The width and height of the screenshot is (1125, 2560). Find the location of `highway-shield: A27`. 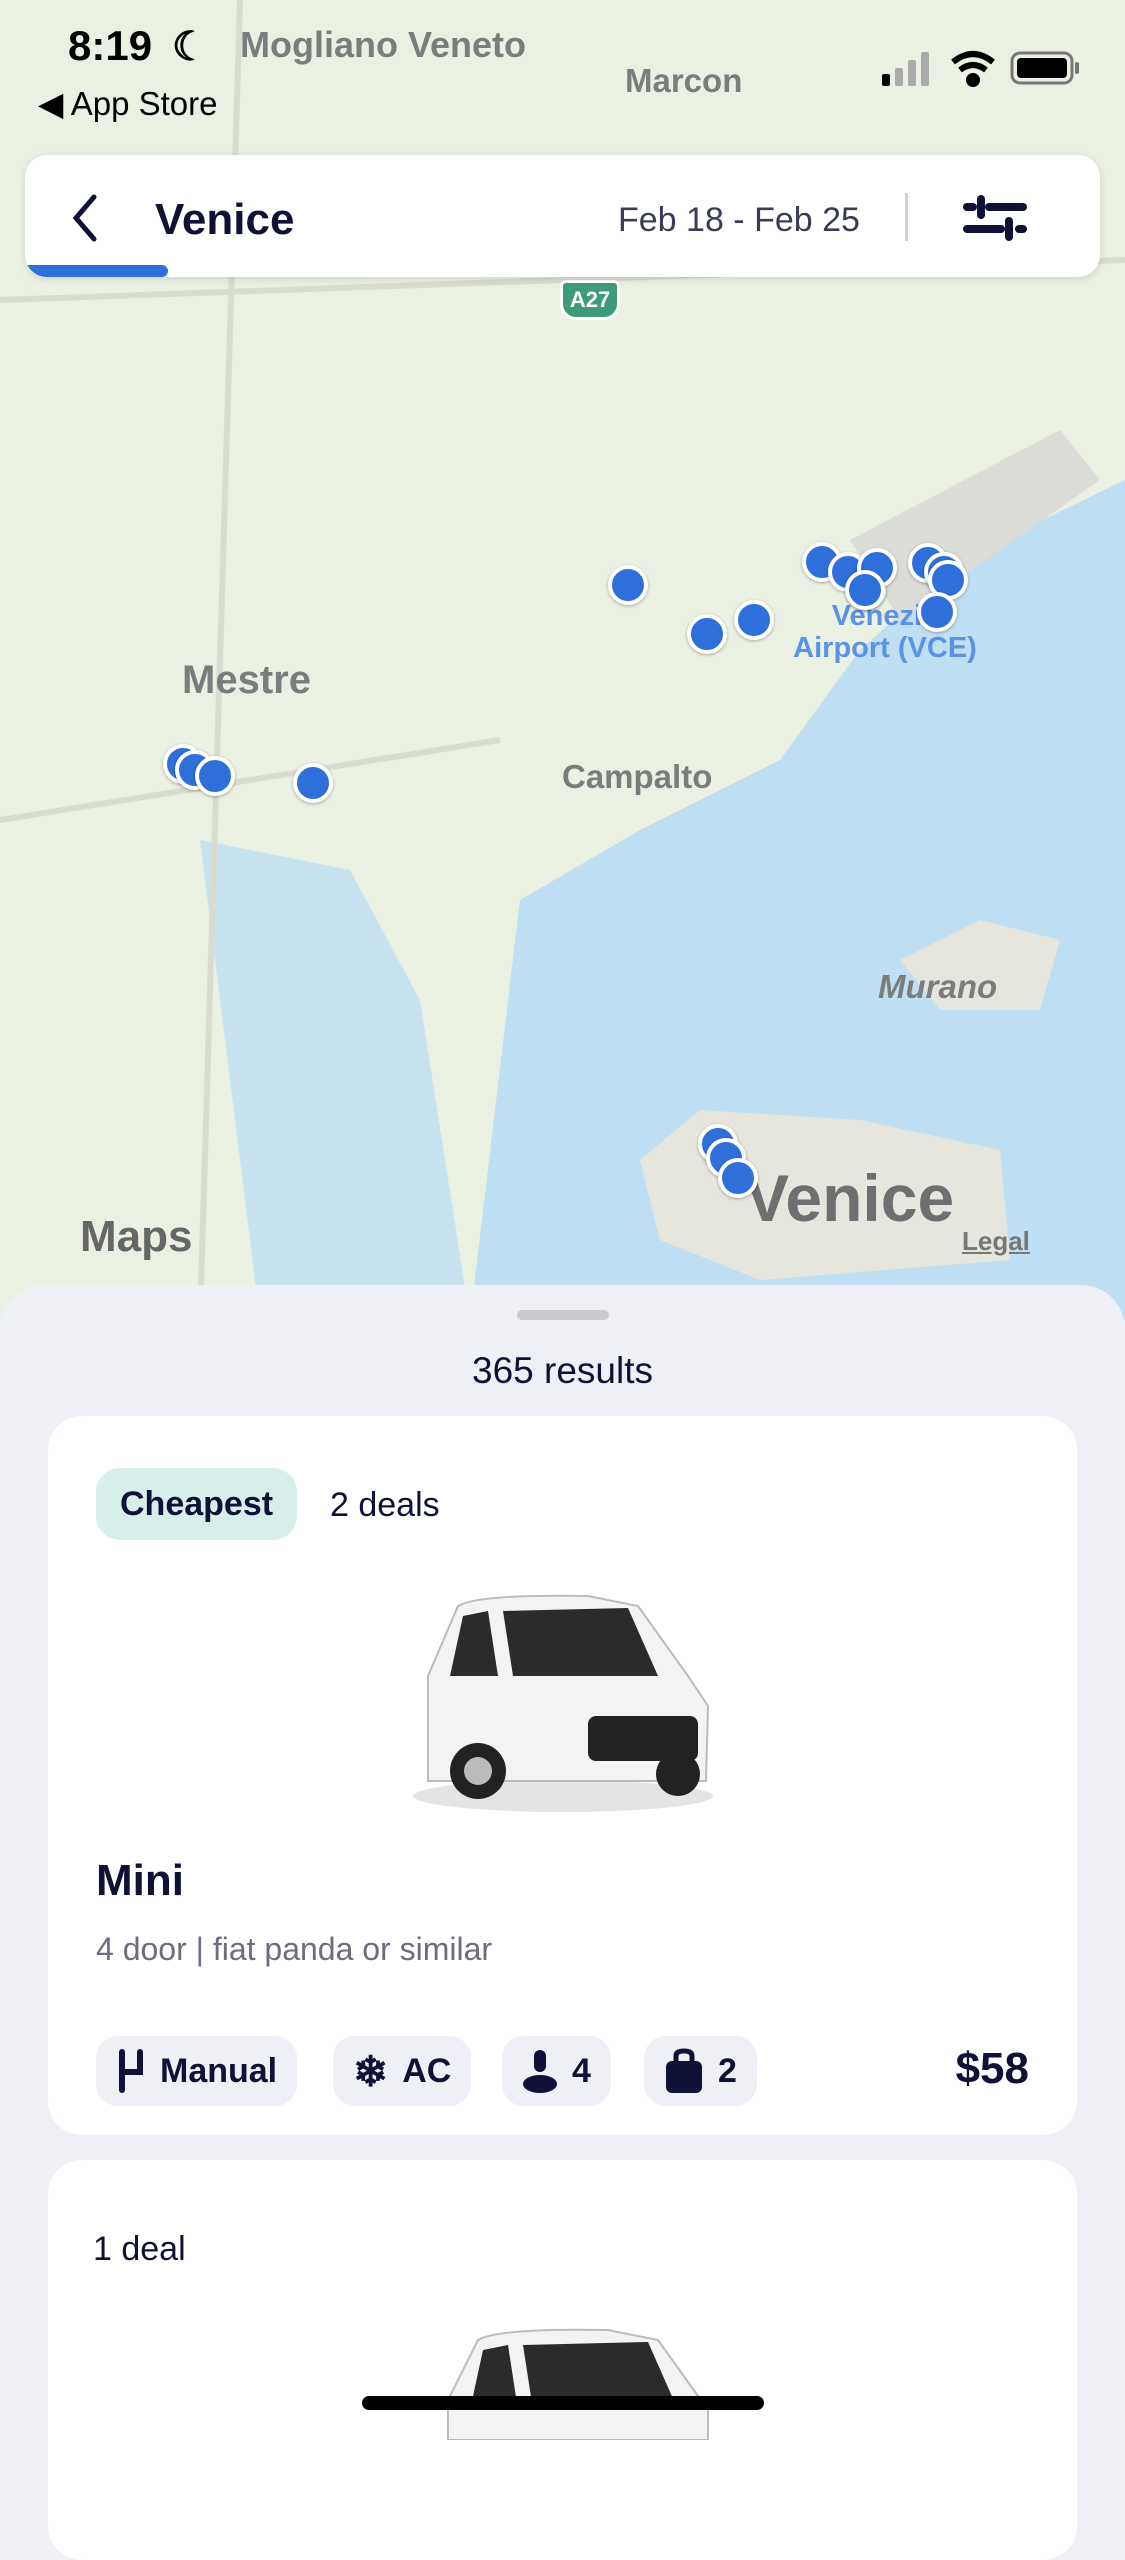

highway-shield: A27 is located at coordinates (590, 300).